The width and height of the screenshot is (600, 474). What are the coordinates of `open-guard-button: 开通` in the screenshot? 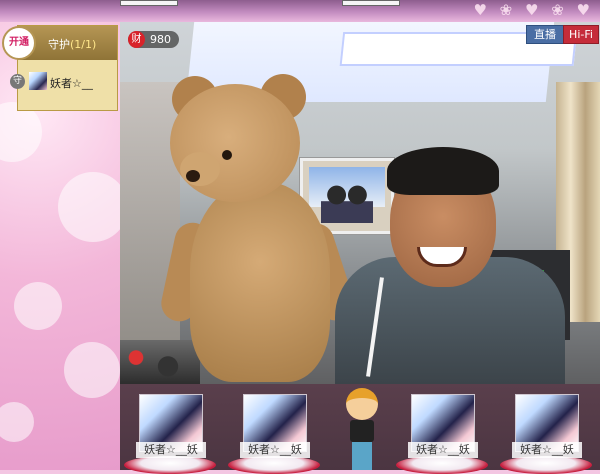 It's located at (19, 43).